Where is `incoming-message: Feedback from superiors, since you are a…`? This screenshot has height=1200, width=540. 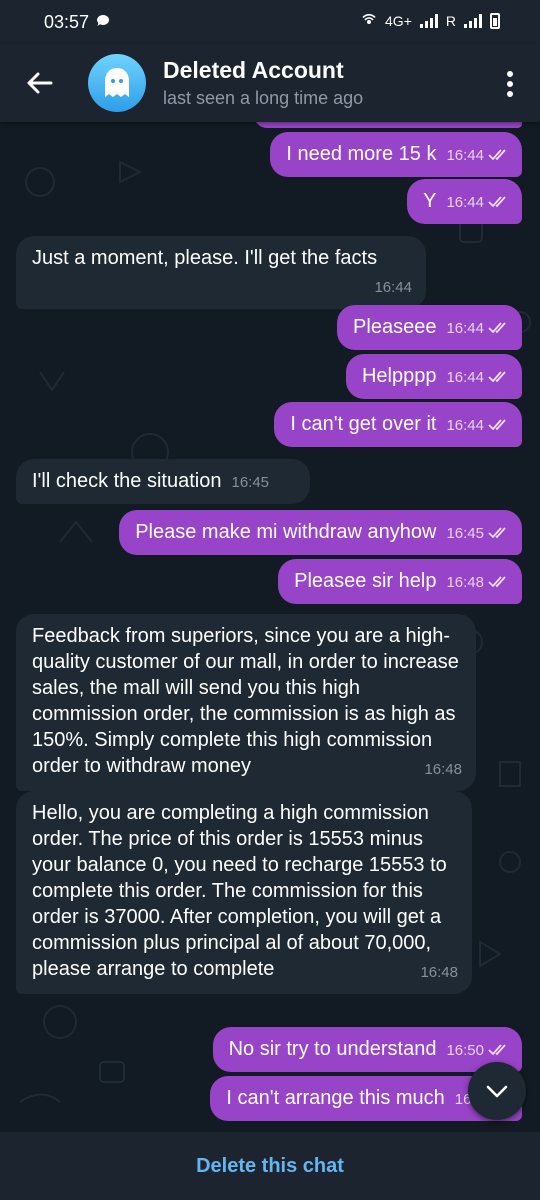 incoming-message: Feedback from superiors, since you are a… is located at coordinates (246, 702).